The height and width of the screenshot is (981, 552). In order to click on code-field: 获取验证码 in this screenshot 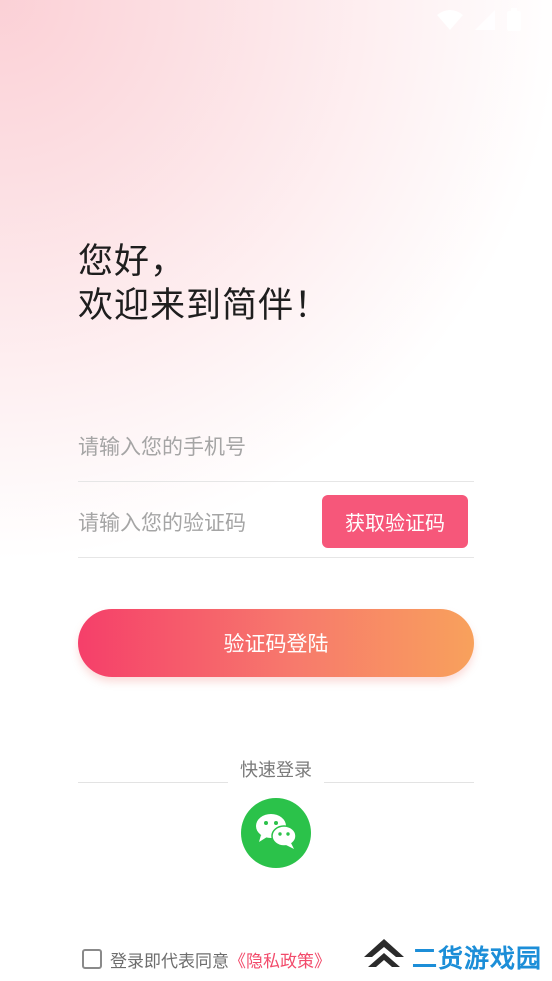, I will do `click(276, 523)`.